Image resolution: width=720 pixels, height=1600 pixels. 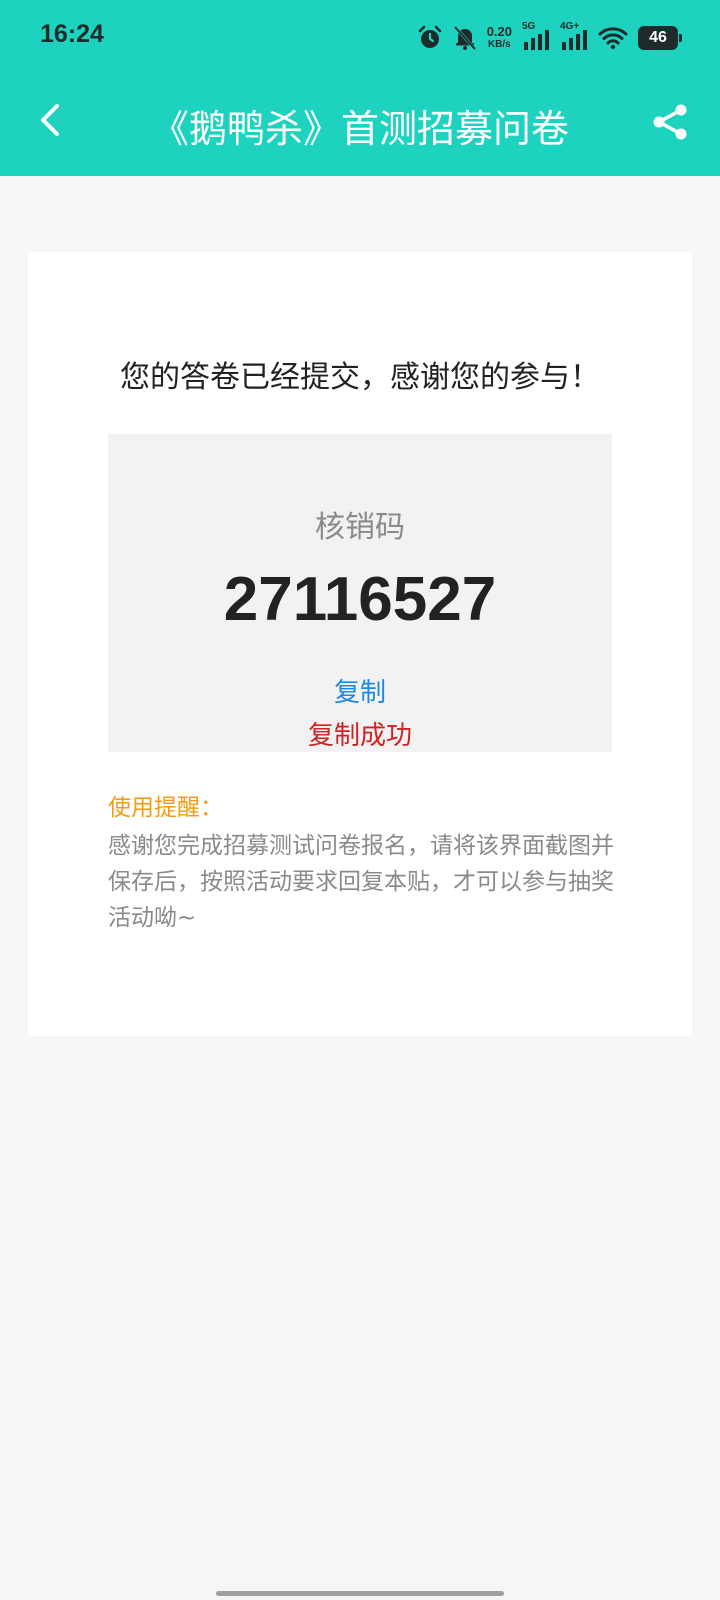 What do you see at coordinates (359, 736) in the screenshot?
I see `copy-success-text: 复制成功` at bounding box center [359, 736].